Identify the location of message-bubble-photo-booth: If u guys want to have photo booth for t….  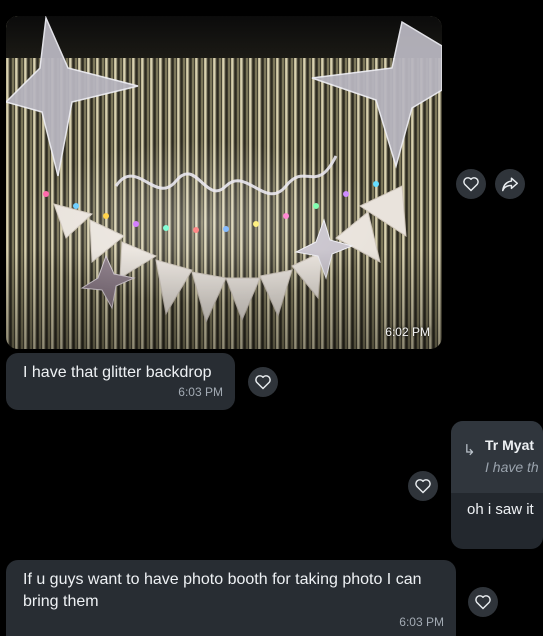
(231, 598).